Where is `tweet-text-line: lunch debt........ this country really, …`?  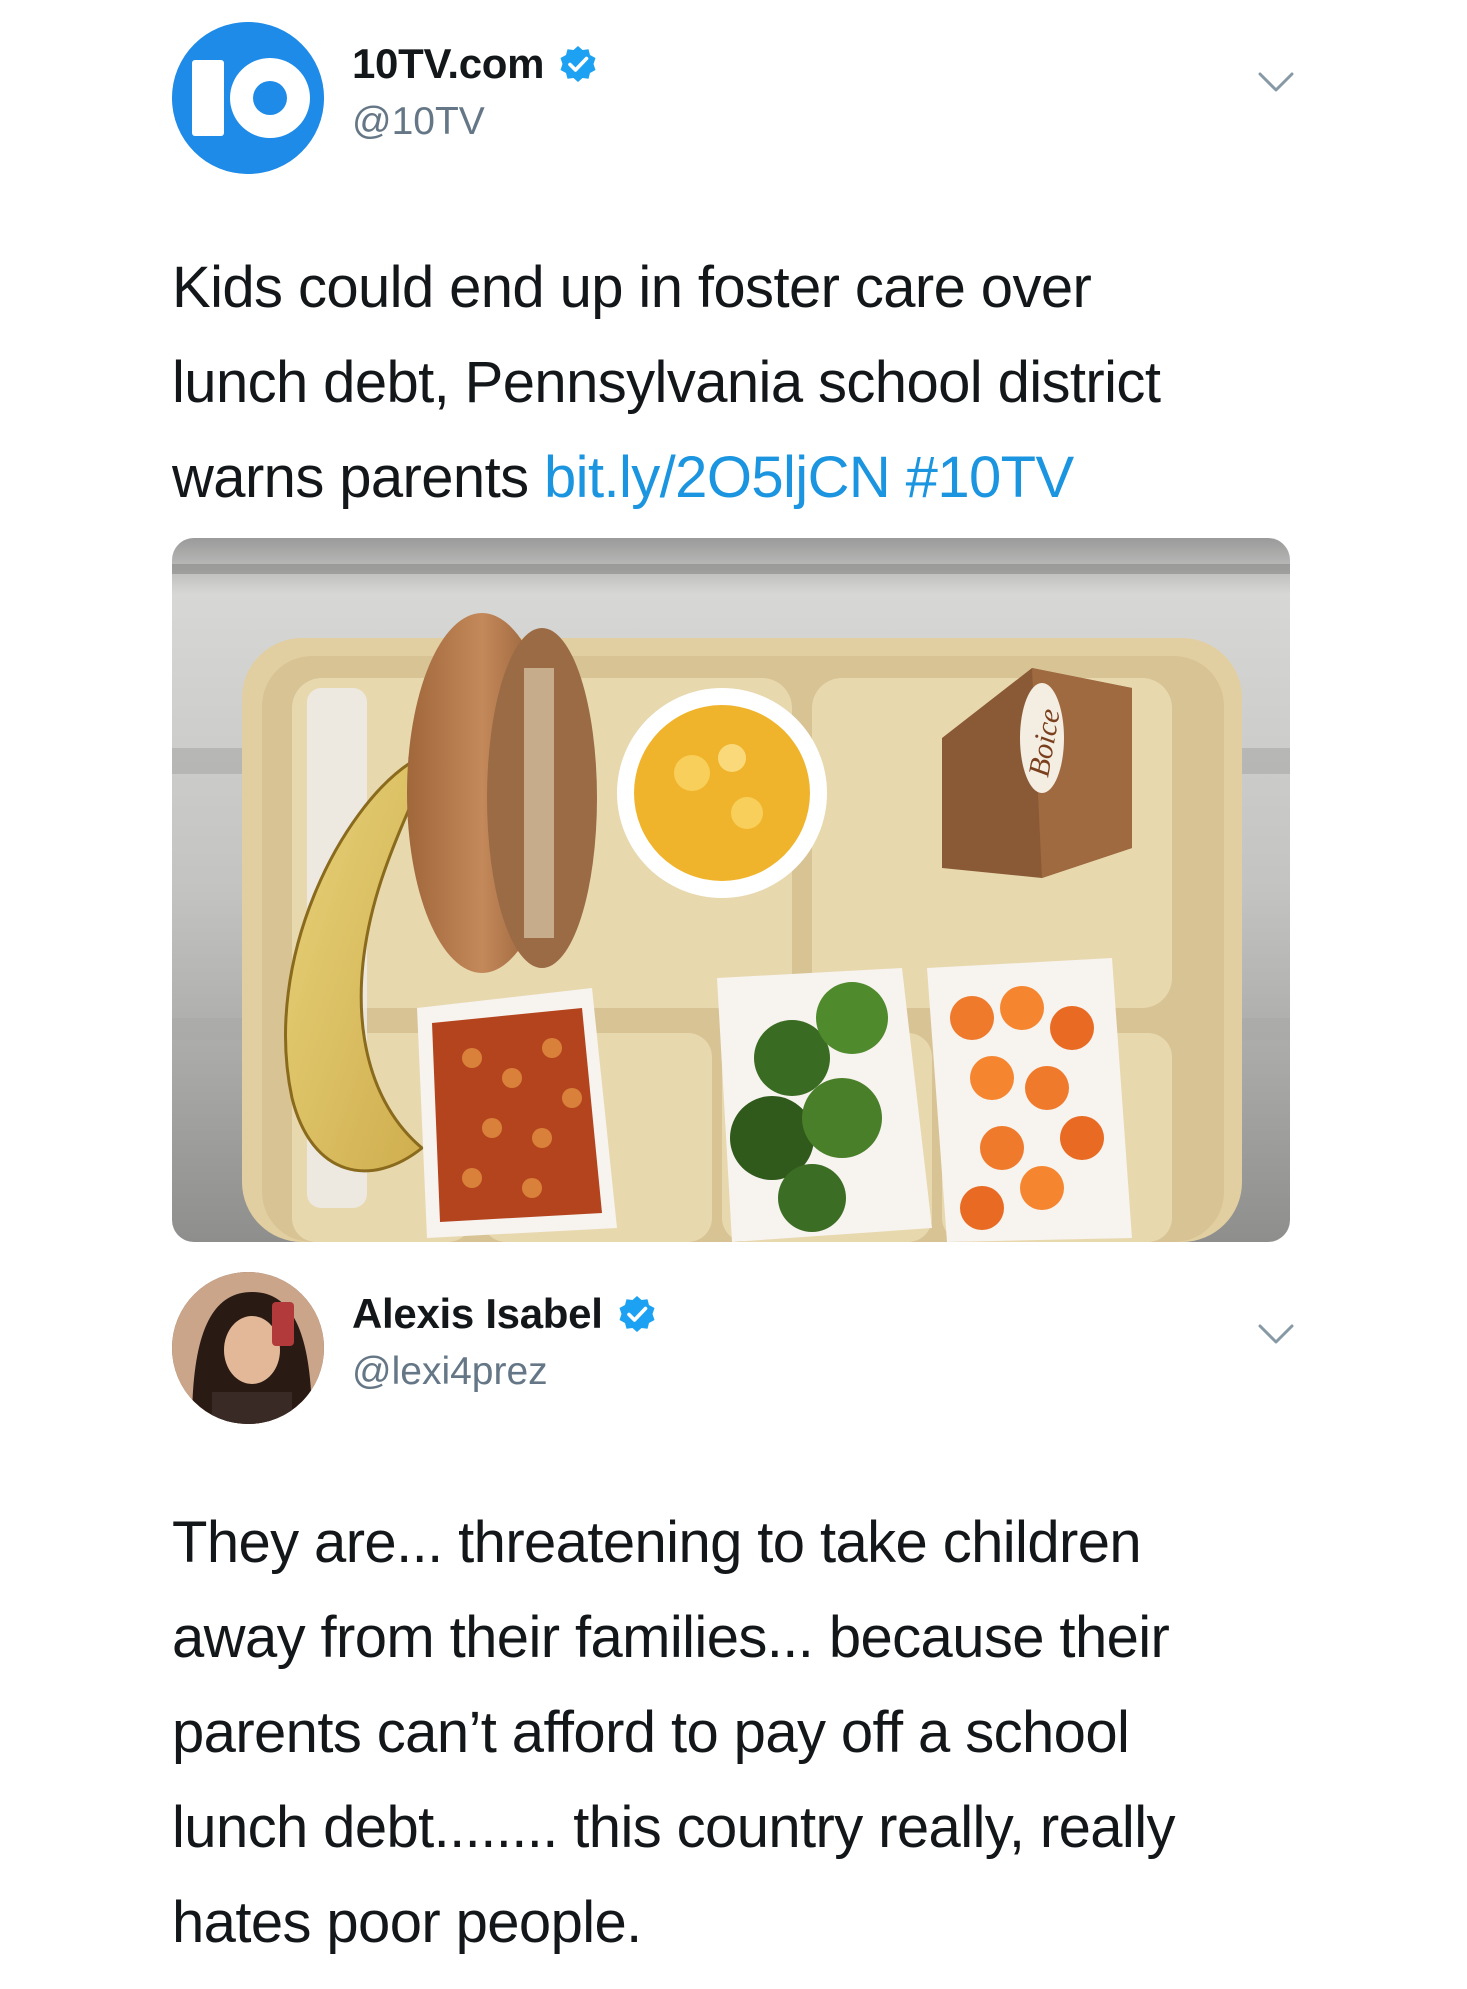
tweet-text-line: lunch debt........ this country really, … is located at coordinates (674, 1827).